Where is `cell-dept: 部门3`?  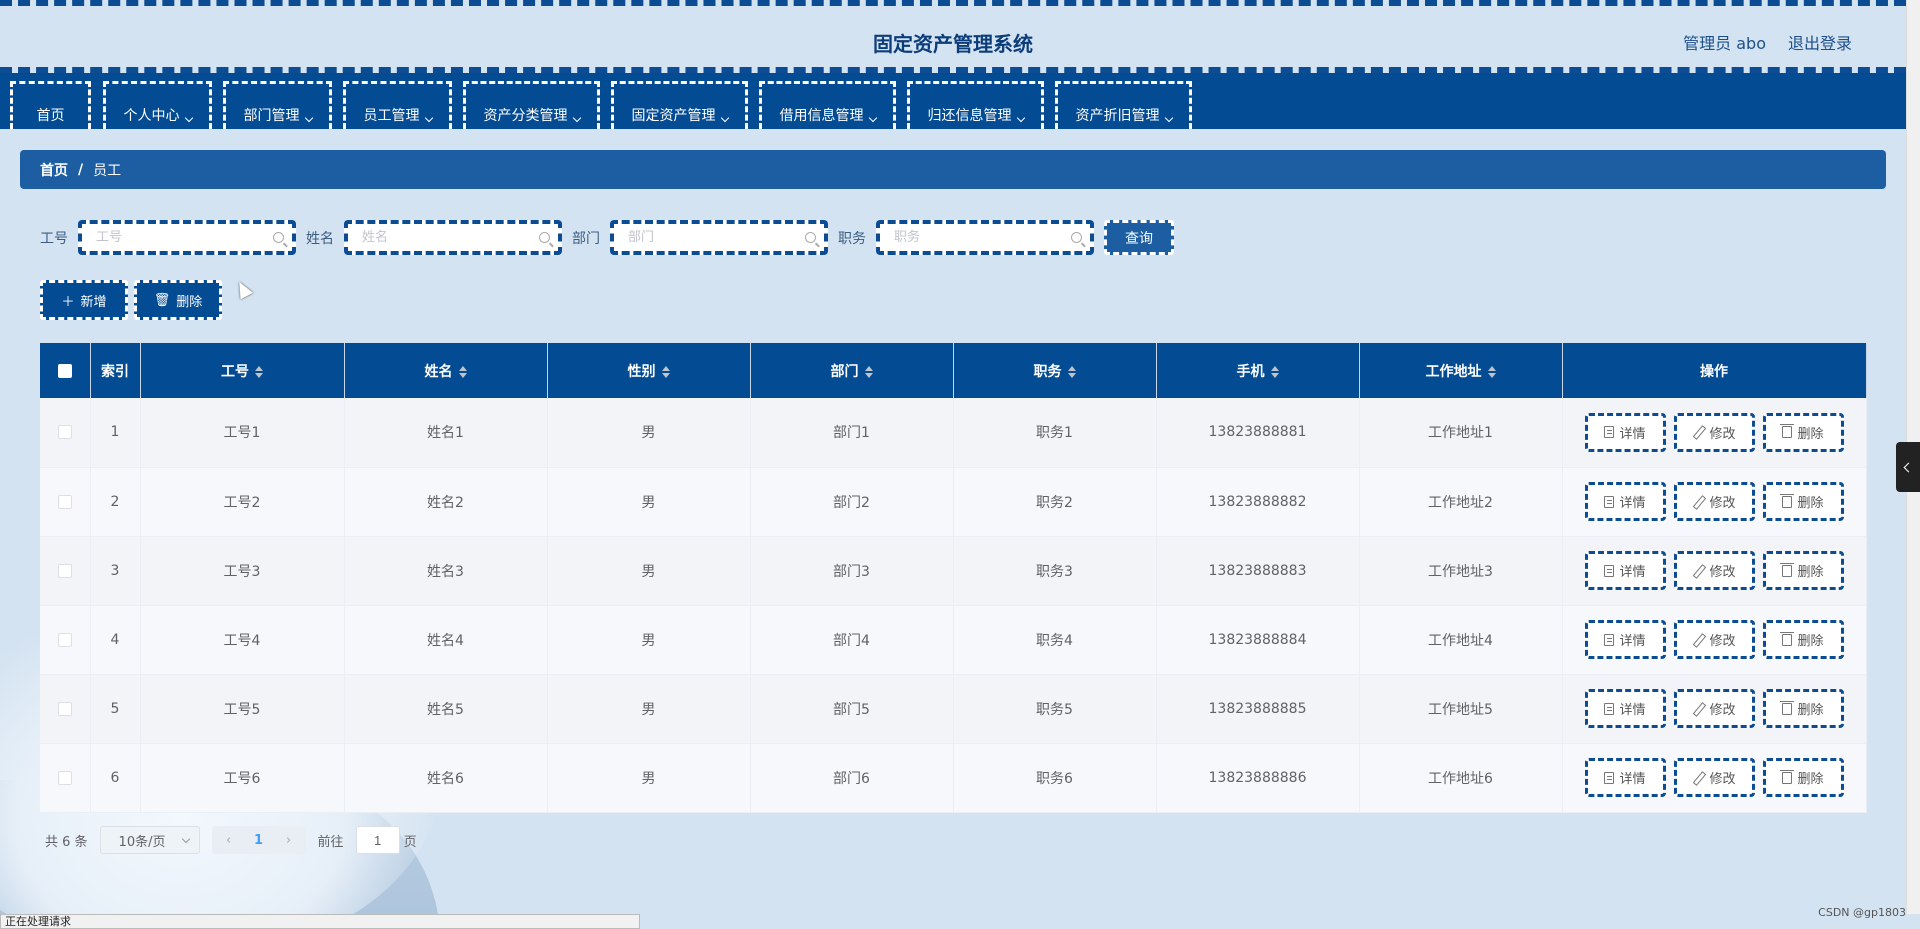
cell-dept: 部门3 is located at coordinates (852, 571).